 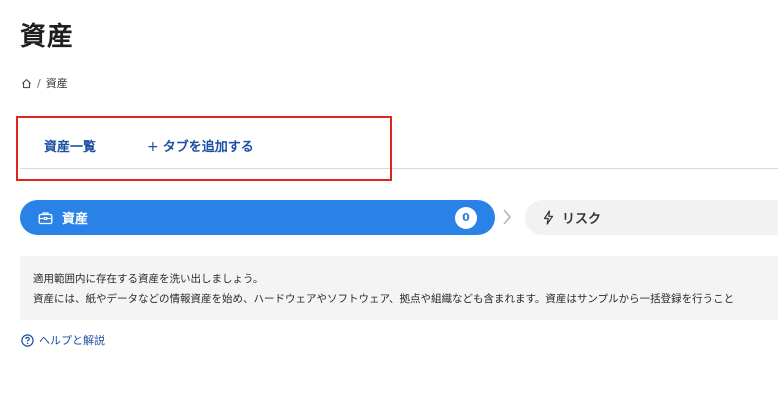 I want to click on help-link-label: ヘルプと解説, so click(x=72, y=340).